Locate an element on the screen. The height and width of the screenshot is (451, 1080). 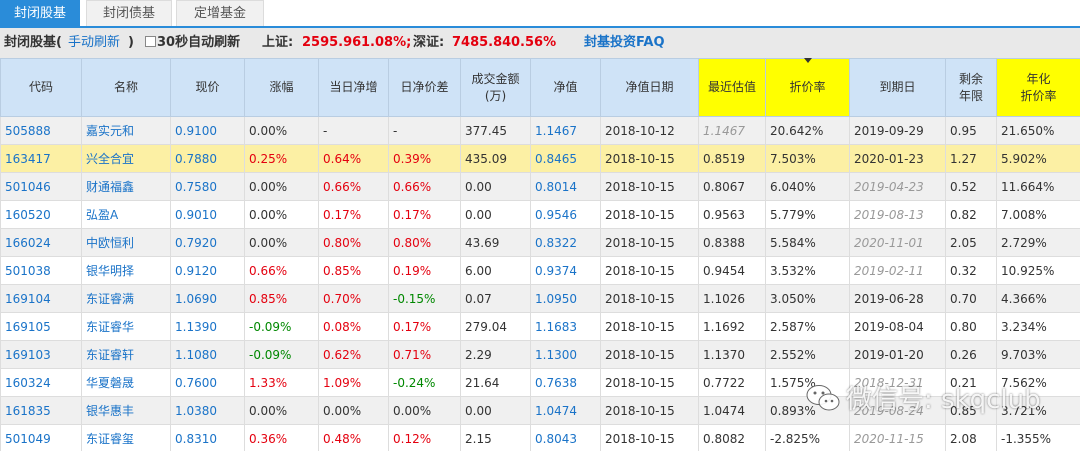
sz-index-value: 7485.84 is located at coordinates (482, 42).